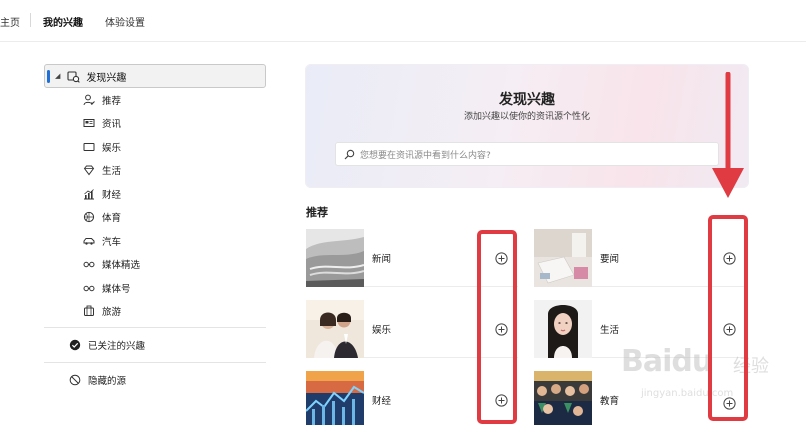  What do you see at coordinates (89, 241) in the screenshot?
I see `car-icon` at bounding box center [89, 241].